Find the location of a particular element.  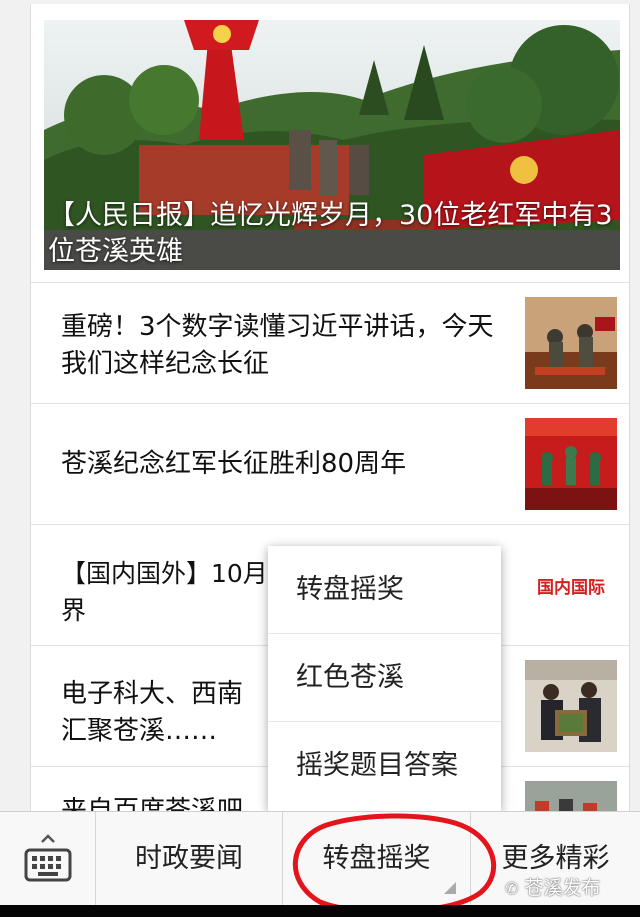

submenu-indicator-icon is located at coordinates (450, 888).